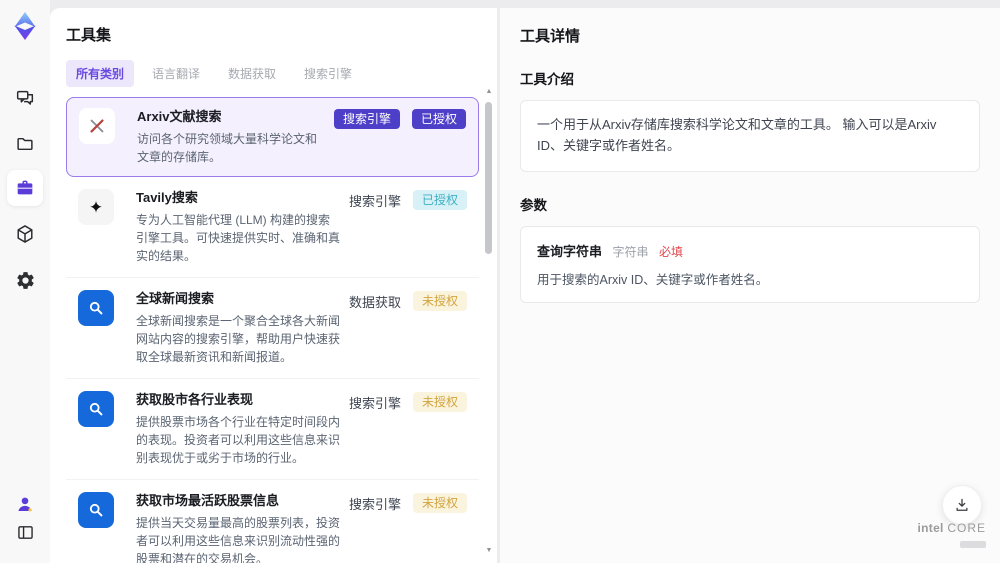 Image resolution: width=1000 pixels, height=563 pixels. I want to click on sparkle-icon: ✦, so click(96, 207).